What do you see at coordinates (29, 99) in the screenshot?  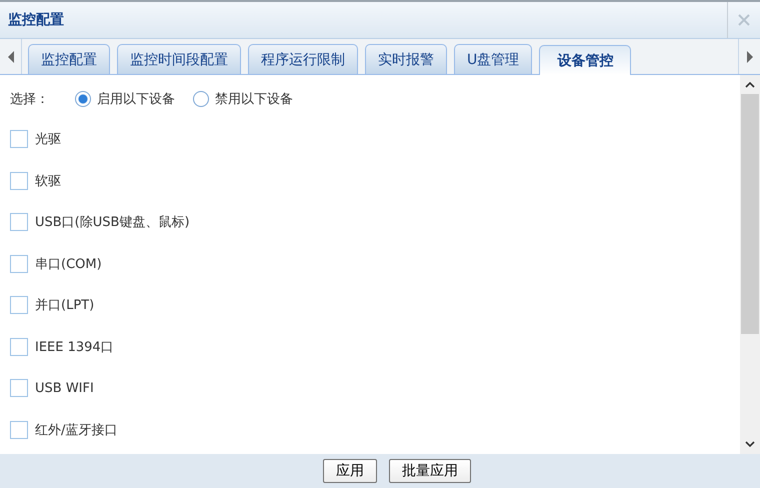 I see `choice-label: 选择：` at bounding box center [29, 99].